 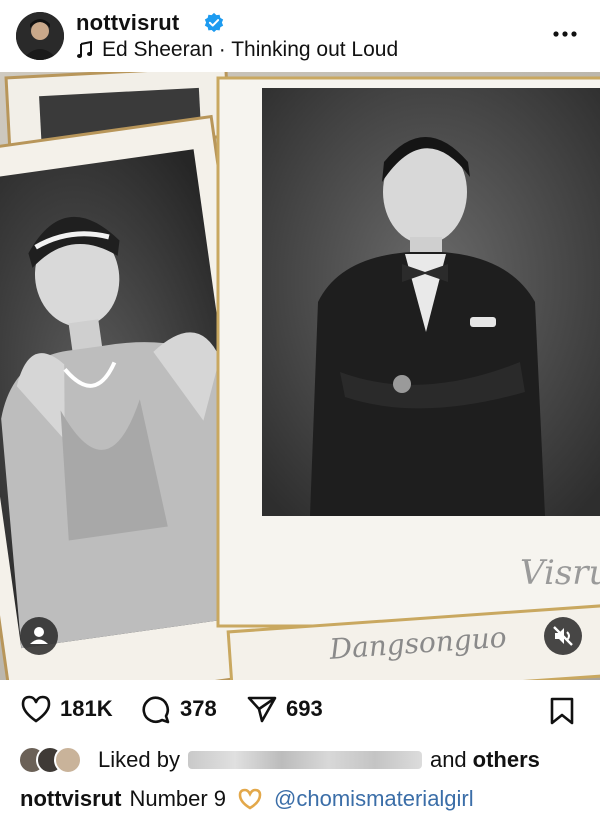 I want to click on mute-button, so click(x=563, y=636).